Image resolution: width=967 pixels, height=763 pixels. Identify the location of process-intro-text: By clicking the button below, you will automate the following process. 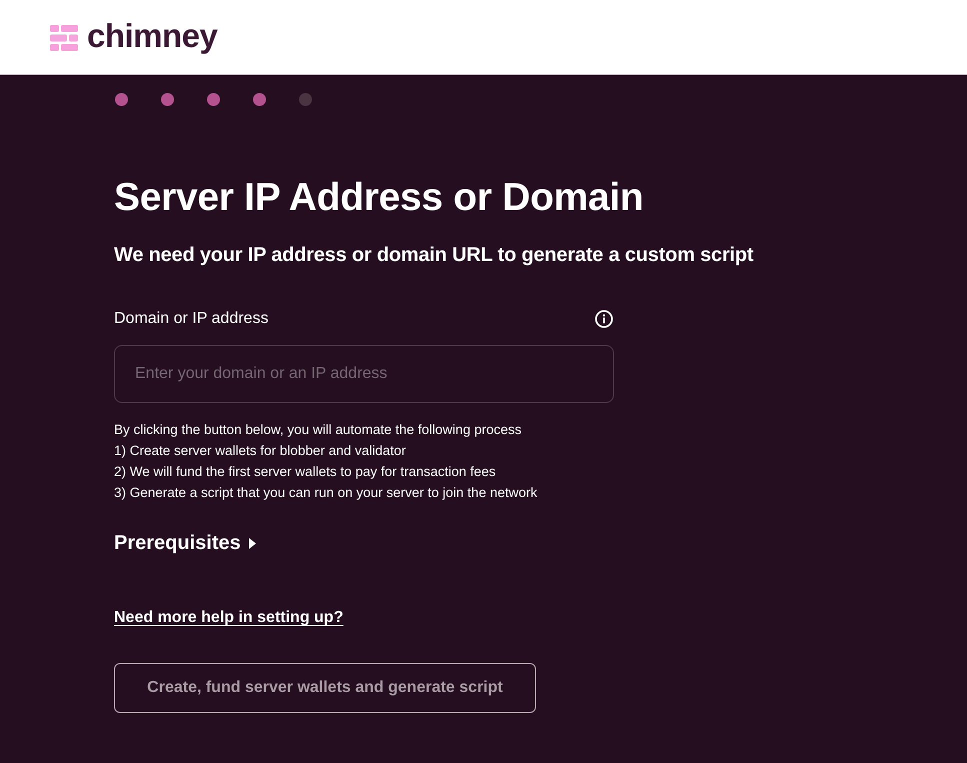
(318, 430).